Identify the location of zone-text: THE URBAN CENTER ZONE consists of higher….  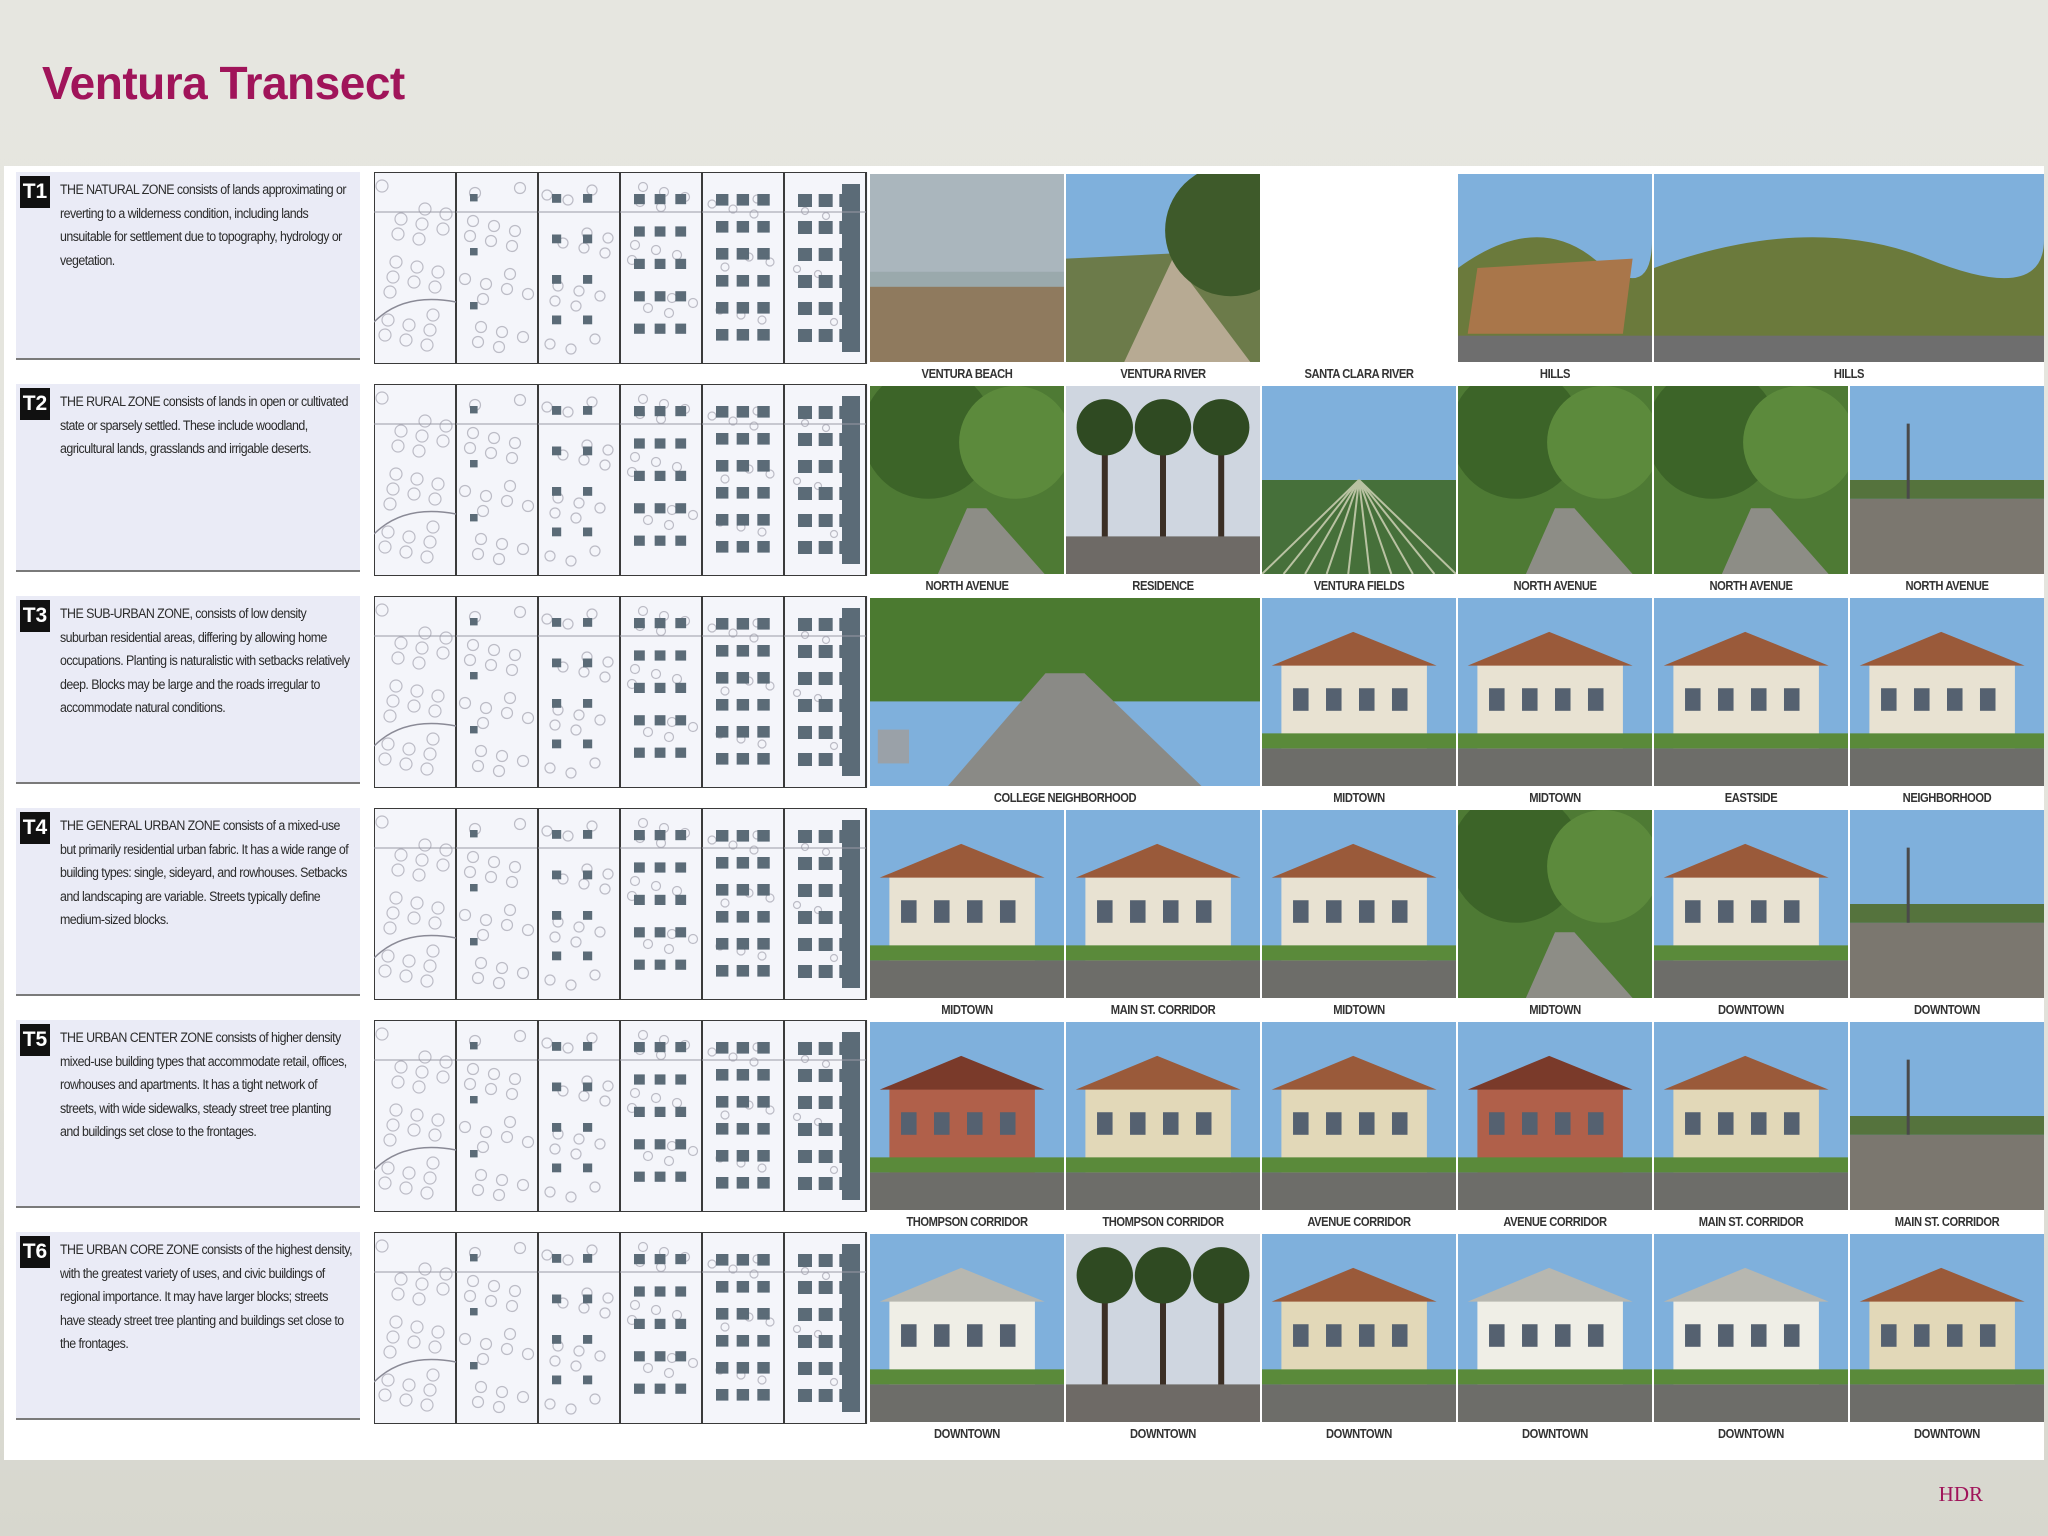
(203, 1084).